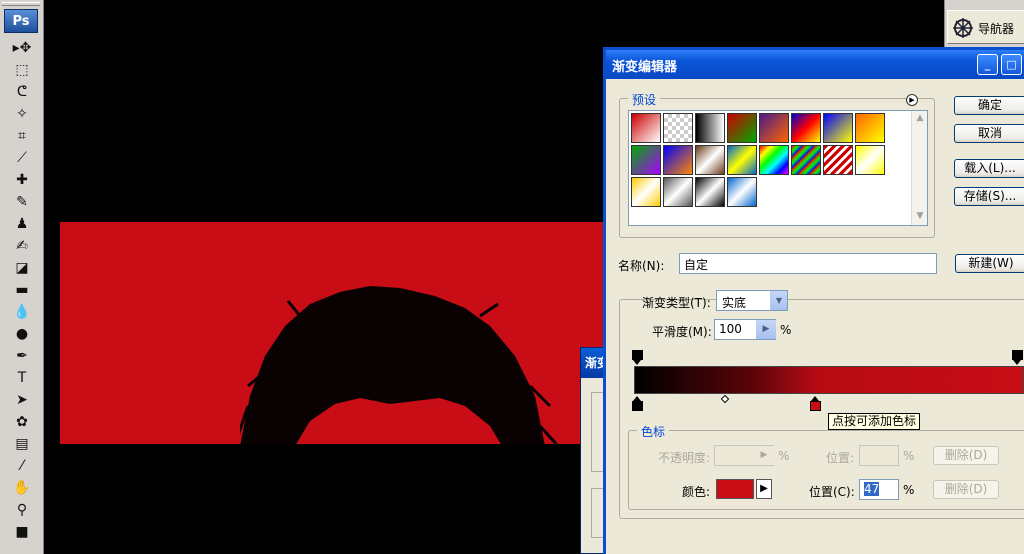 Image resolution: width=1024 pixels, height=554 pixels. What do you see at coordinates (735, 489) in the screenshot?
I see `stop-color-swatch` at bounding box center [735, 489].